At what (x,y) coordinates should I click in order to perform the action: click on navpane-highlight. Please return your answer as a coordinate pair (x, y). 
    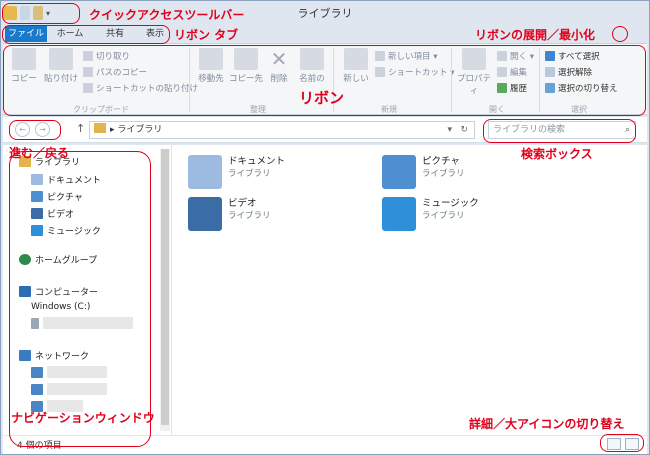
    Looking at the image, I should click on (80, 299).